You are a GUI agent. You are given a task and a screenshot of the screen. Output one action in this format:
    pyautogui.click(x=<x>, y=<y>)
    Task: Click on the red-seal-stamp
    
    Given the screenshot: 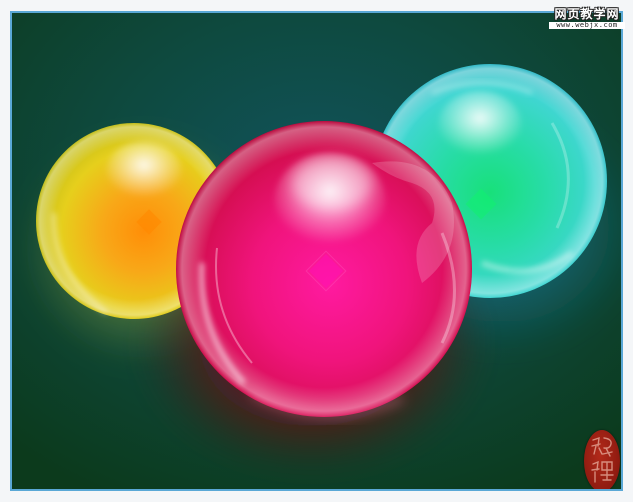 What is the action you would take?
    pyautogui.click(x=602, y=459)
    